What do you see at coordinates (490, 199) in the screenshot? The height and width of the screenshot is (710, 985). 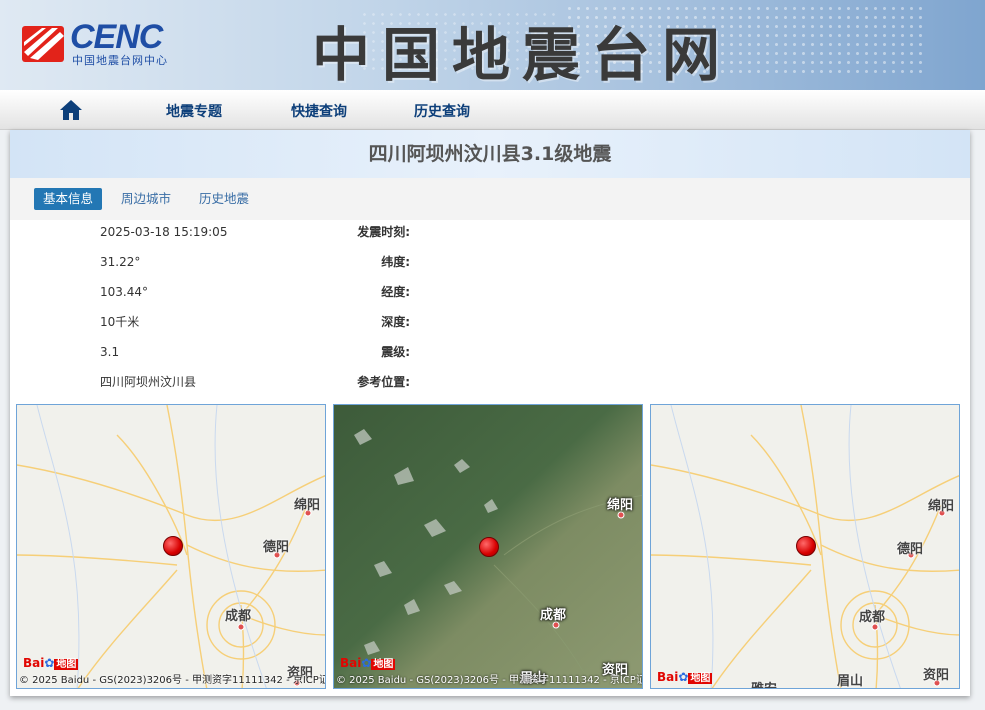 I see `tab-bar: 基本信息 周边城市 历史地震` at bounding box center [490, 199].